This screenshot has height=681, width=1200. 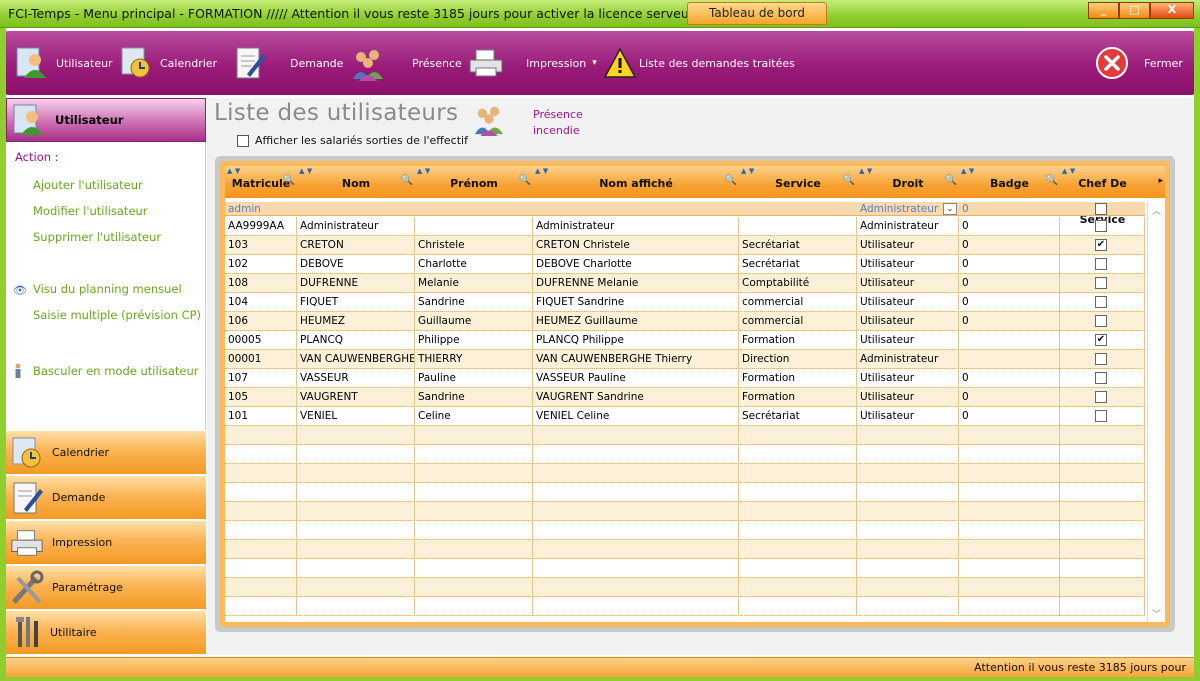 What do you see at coordinates (356, 264) in the screenshot?
I see `cell-nom: DEBOVE` at bounding box center [356, 264].